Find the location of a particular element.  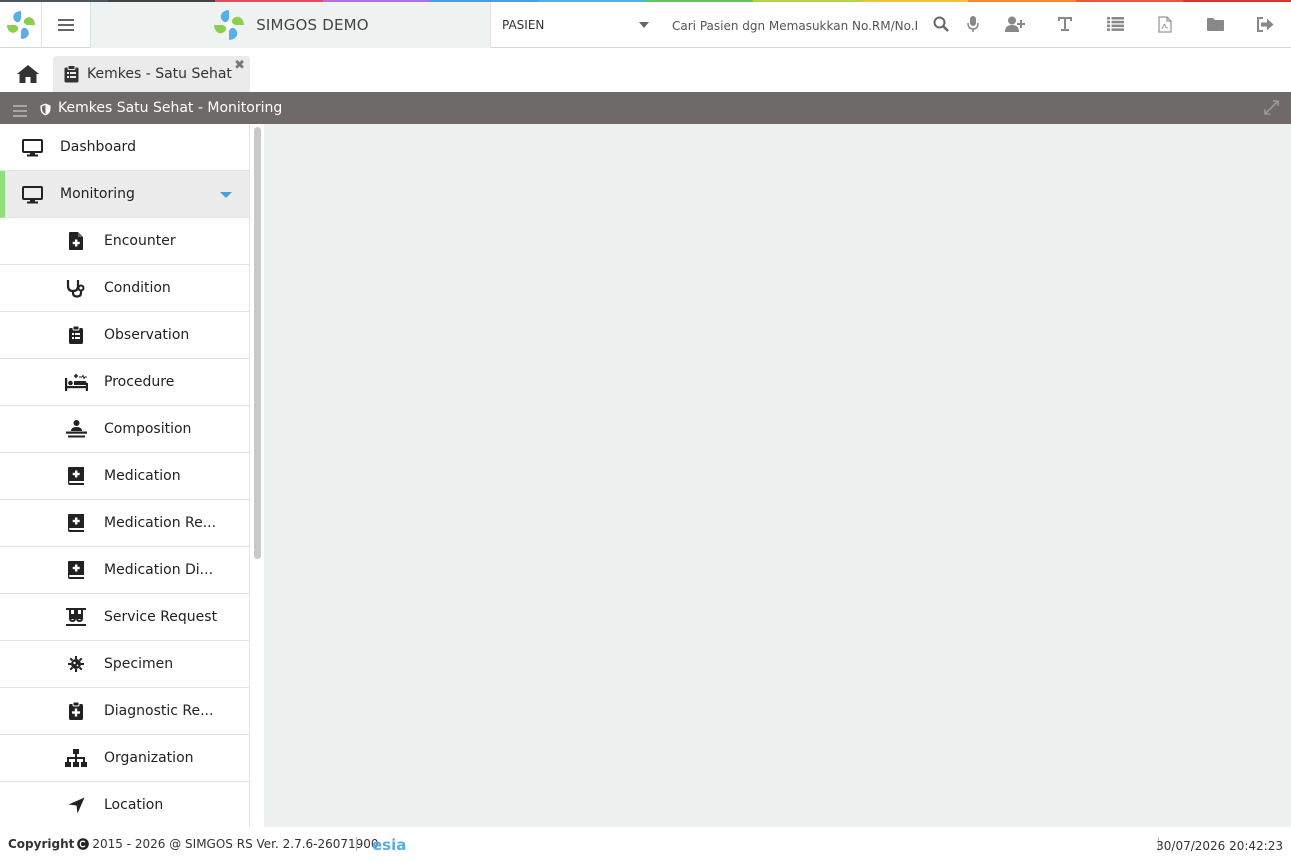

app-logo is located at coordinates (21, 25).